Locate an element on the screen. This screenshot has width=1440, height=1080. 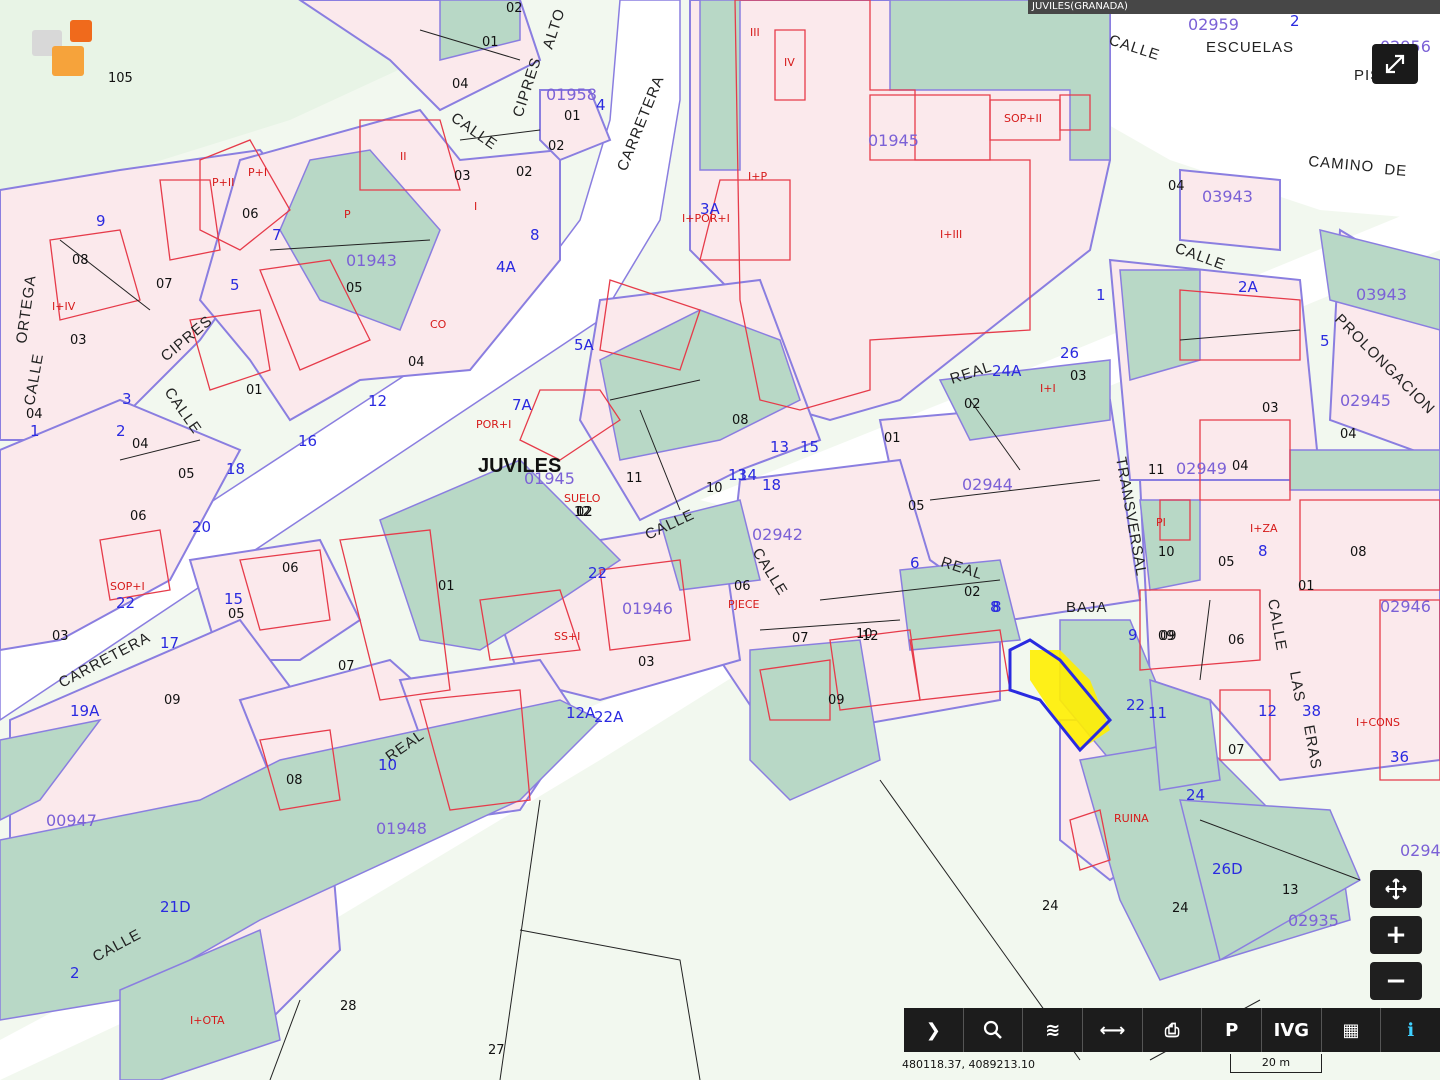
coordinate-readout: 480118.37, 4089213.10 is located at coordinates (968, 1064).